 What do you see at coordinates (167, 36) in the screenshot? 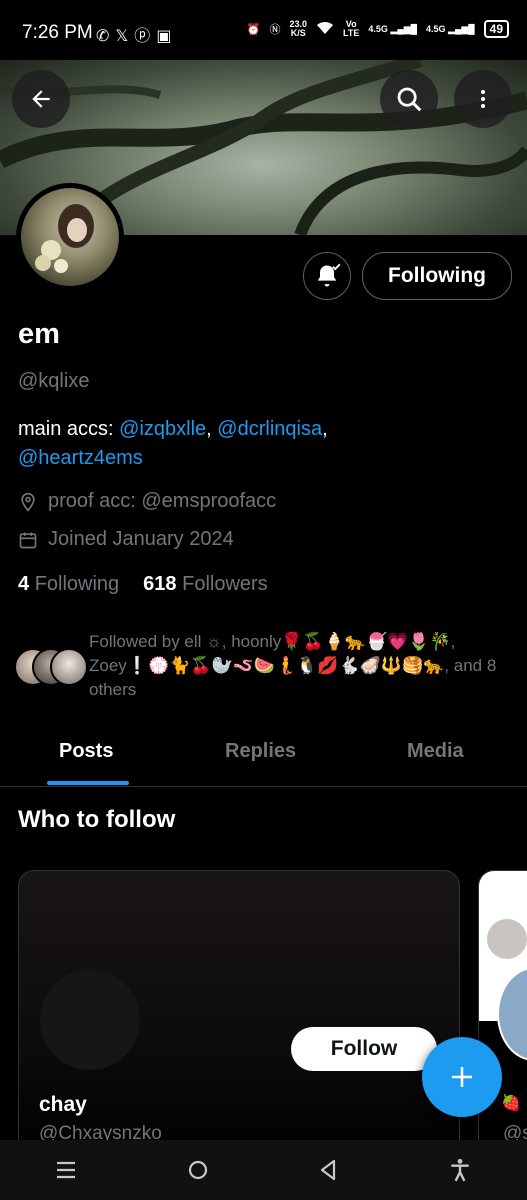
I see `office-icon: ▣` at bounding box center [167, 36].